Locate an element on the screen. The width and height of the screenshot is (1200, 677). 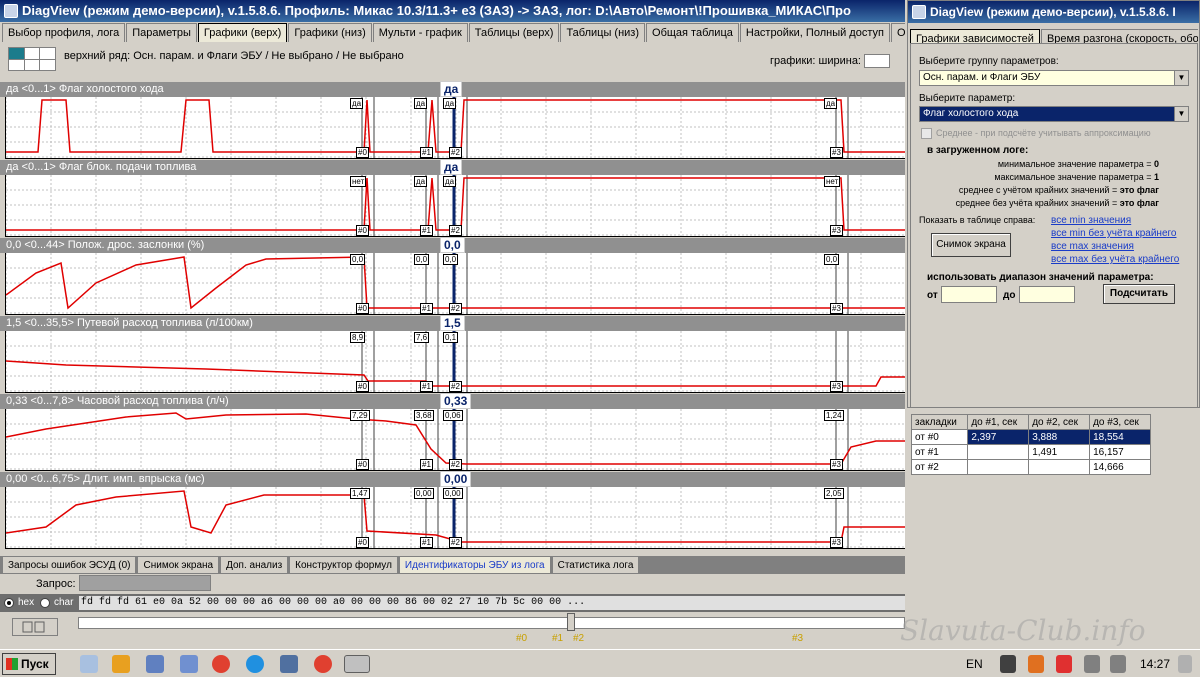
hex-radio is located at coordinates (9, 603).